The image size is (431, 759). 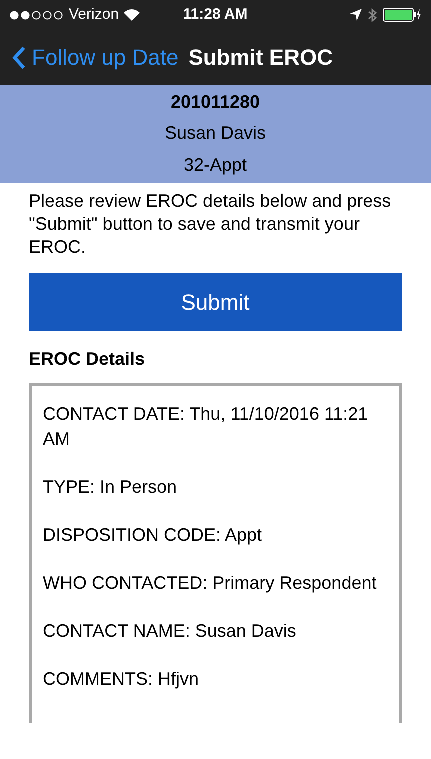 I want to click on detail-line: WHO CONTACTED: Primary Respondent, so click(x=210, y=583).